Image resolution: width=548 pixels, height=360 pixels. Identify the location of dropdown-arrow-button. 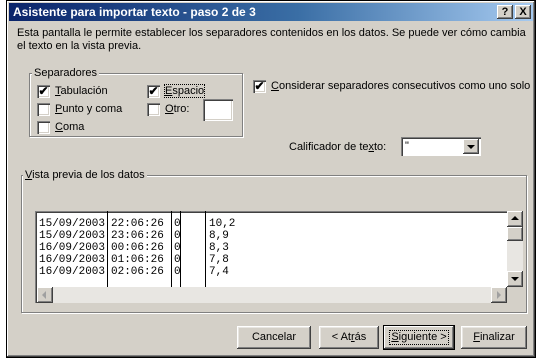
(471, 146).